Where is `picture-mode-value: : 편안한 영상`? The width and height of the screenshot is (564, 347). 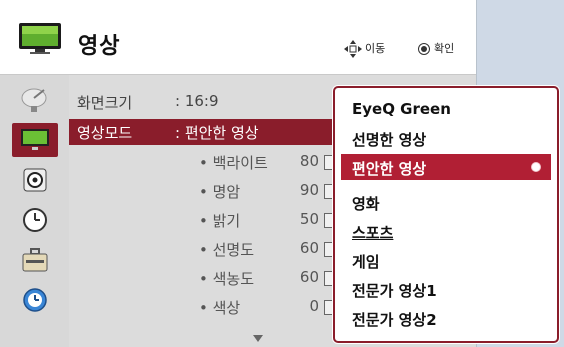 picture-mode-value: : 편안한 영상 is located at coordinates (217, 133).